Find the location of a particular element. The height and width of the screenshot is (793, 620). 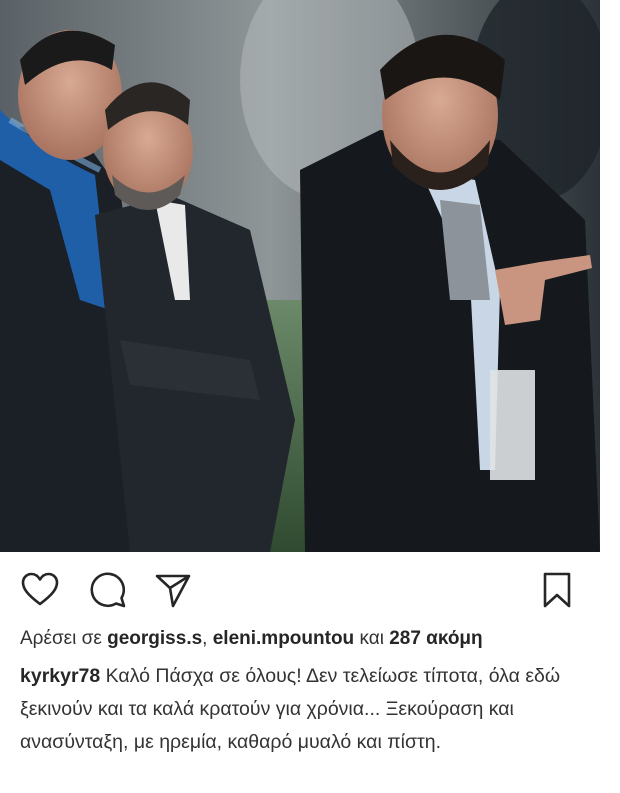

share-icon is located at coordinates (173, 590).